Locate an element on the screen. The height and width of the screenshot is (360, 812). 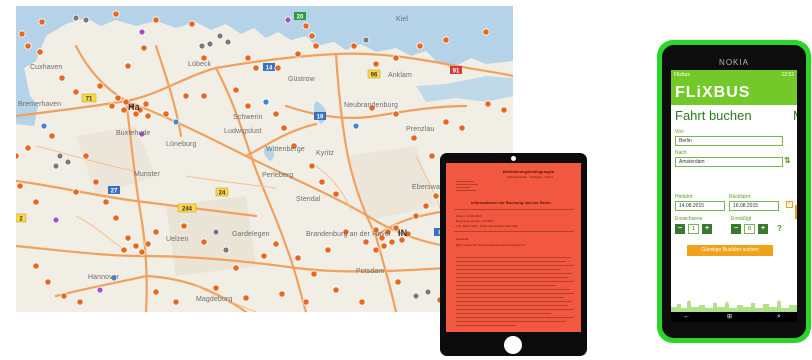
from-input: Berlin is located at coordinates (729, 141).